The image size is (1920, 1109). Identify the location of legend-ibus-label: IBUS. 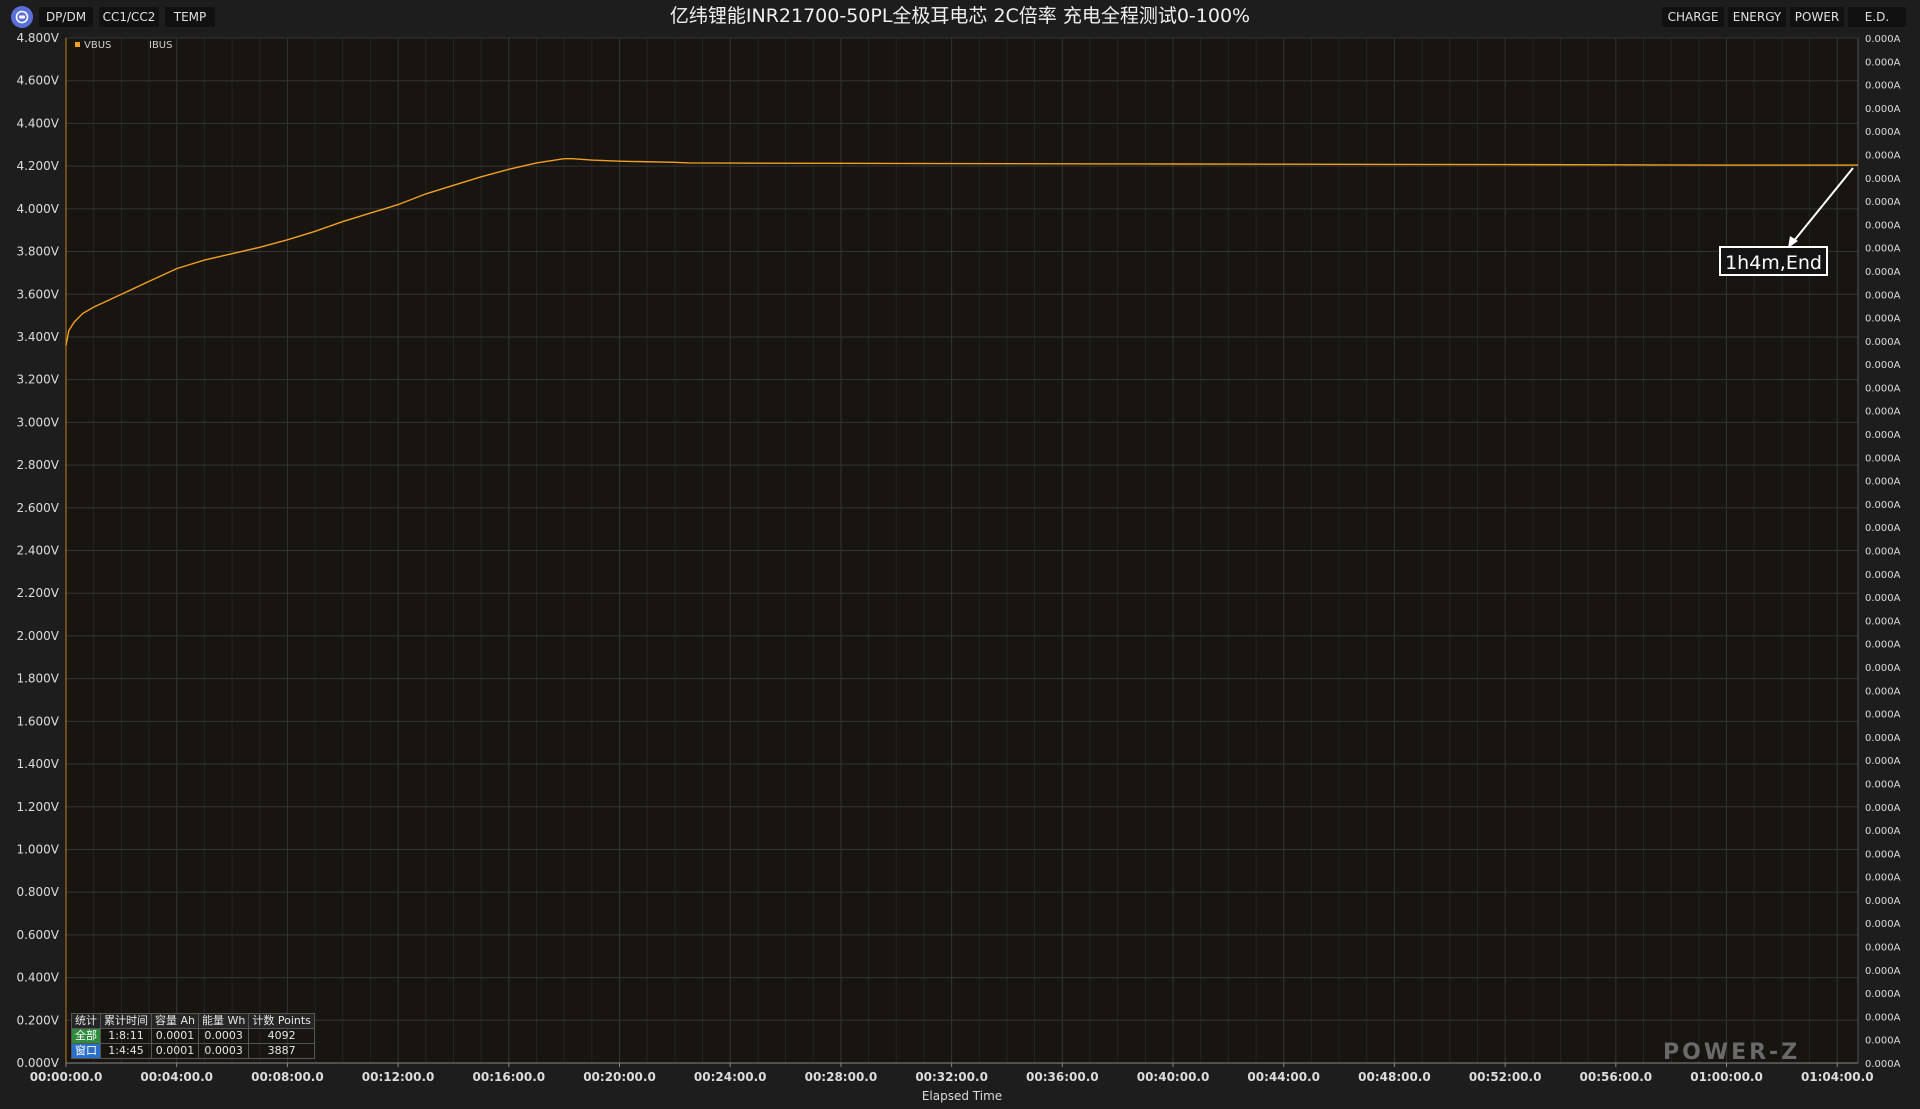
(160, 45).